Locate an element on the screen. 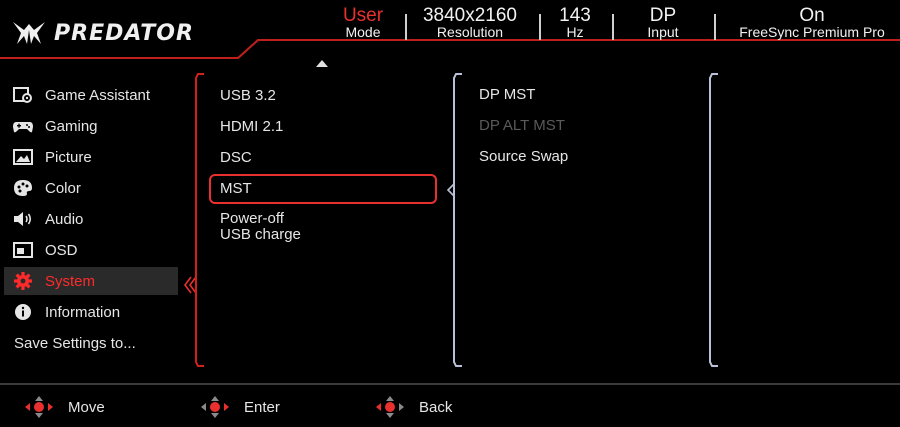 Image resolution: width=900 pixels, height=427 pixels. sidebar-item-gaming: Gaming is located at coordinates (91, 126).